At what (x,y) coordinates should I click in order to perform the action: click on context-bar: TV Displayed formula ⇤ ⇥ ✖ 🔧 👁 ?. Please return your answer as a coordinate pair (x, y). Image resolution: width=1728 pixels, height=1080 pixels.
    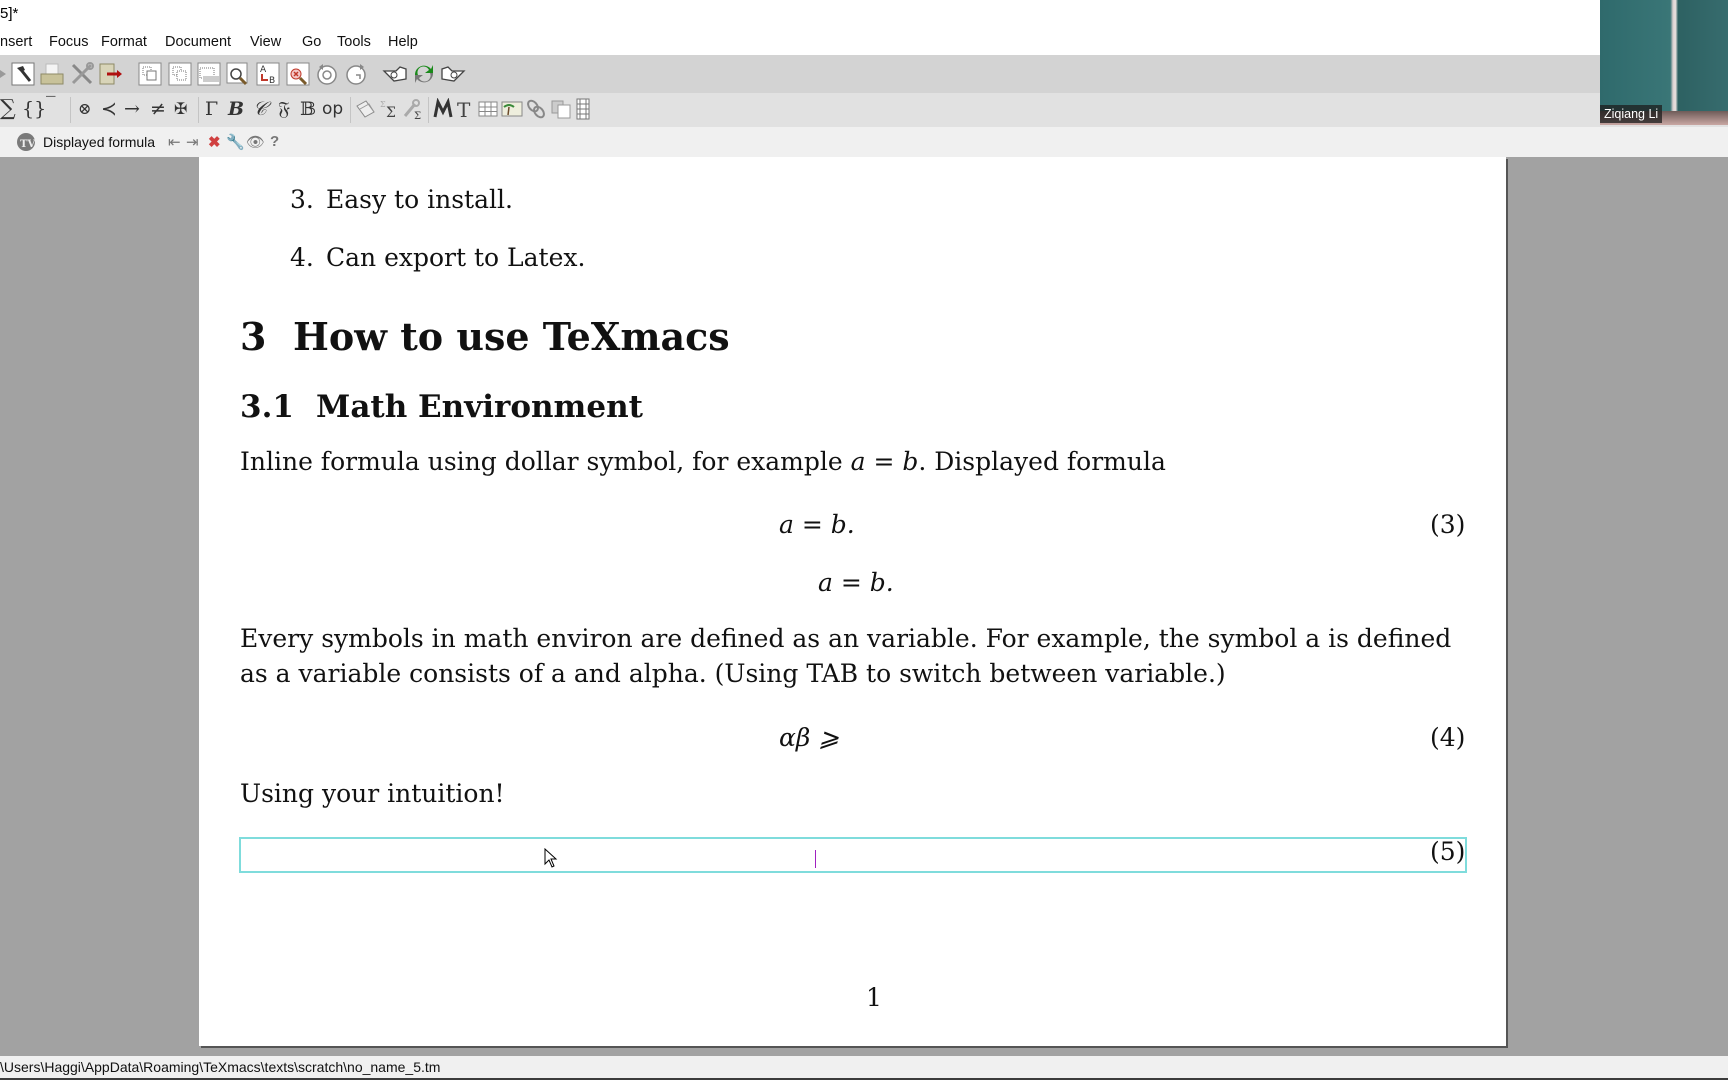
    Looking at the image, I should click on (864, 142).